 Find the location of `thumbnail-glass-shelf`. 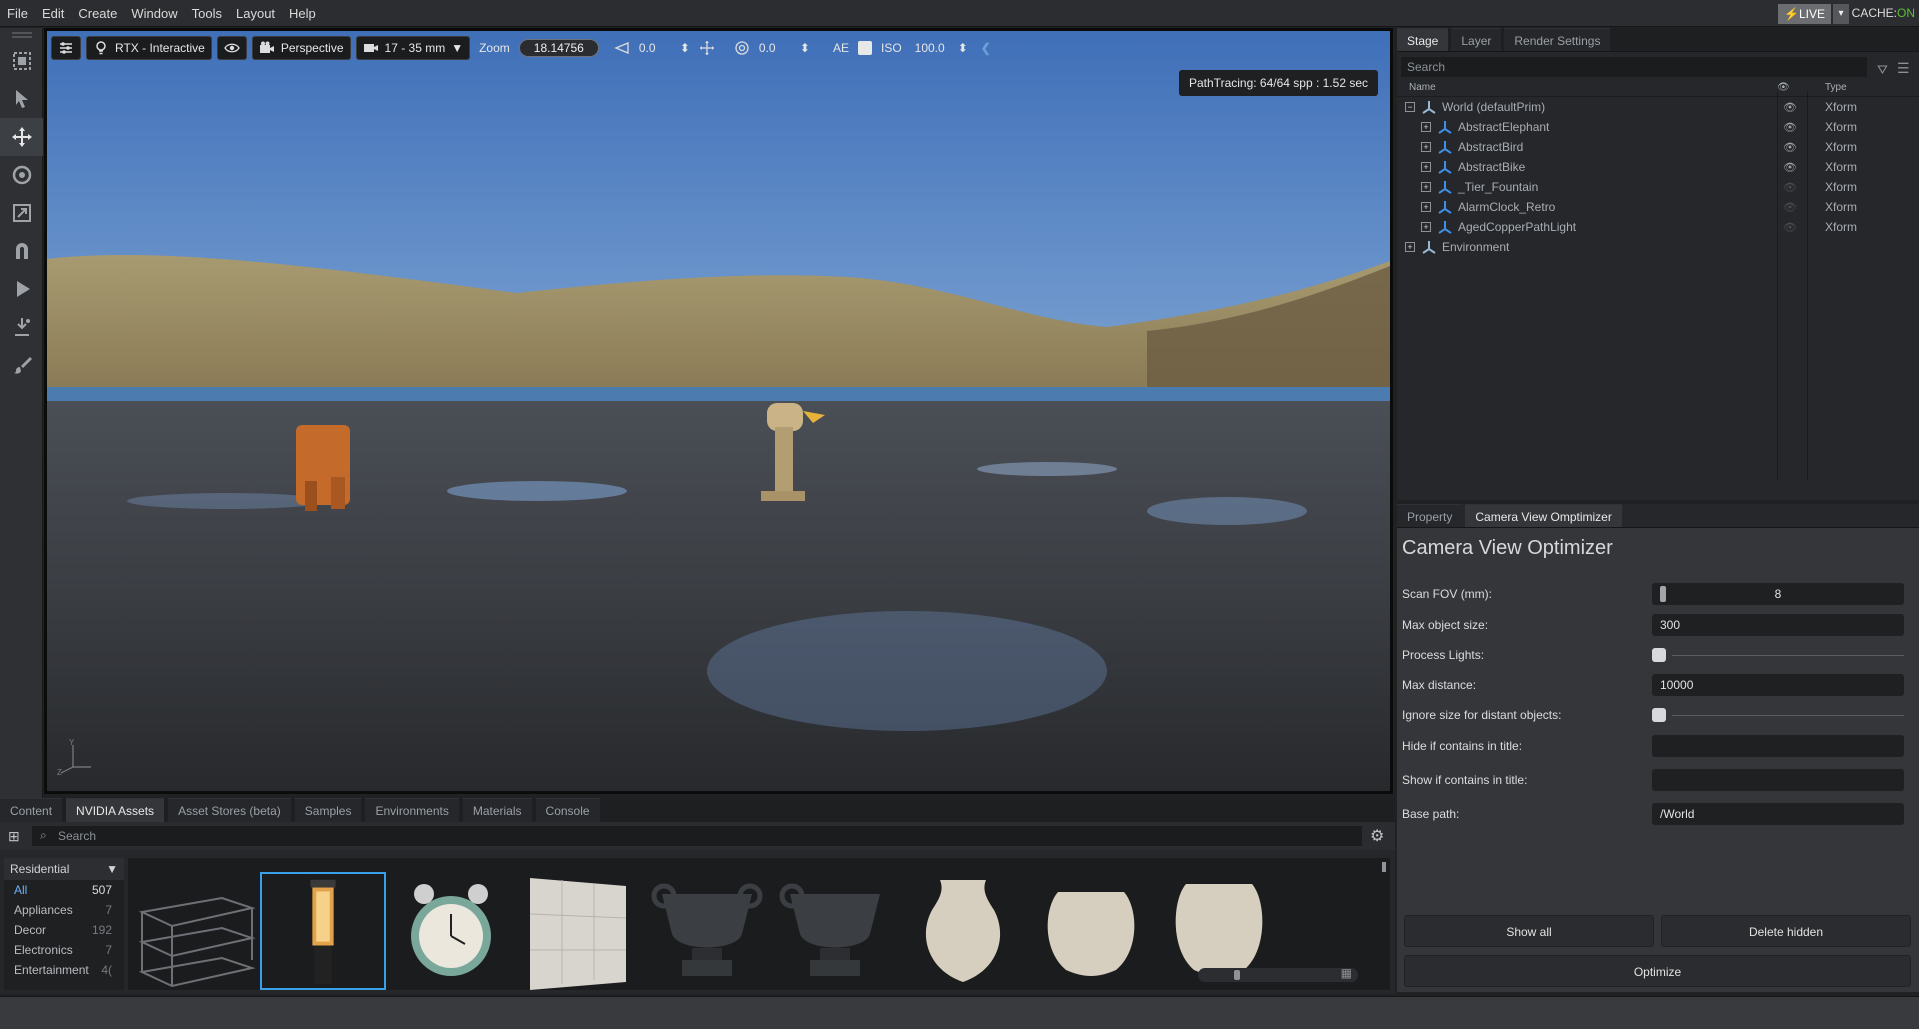

thumbnail-glass-shelf is located at coordinates (195, 931).